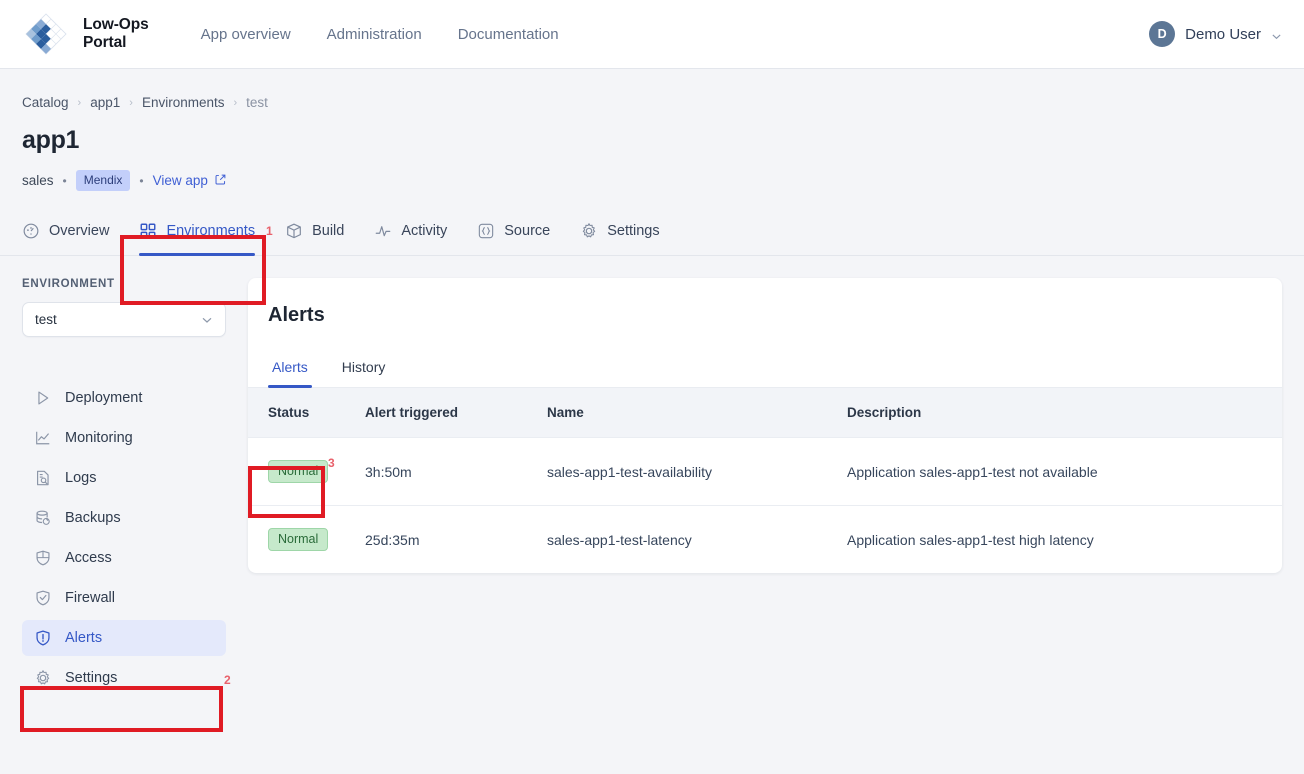 This screenshot has width=1304, height=774. What do you see at coordinates (1223, 34) in the screenshot?
I see `user-name: Demo User` at bounding box center [1223, 34].